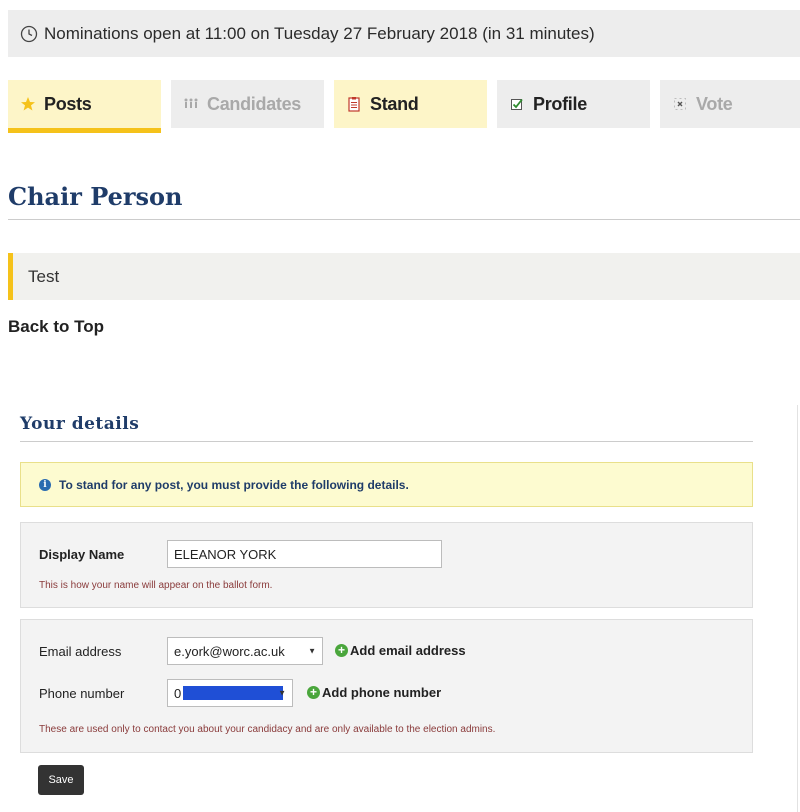 Image resolution: width=800 pixels, height=812 pixels. Describe the element at coordinates (680, 104) in the screenshot. I see `ballot-icon` at that location.